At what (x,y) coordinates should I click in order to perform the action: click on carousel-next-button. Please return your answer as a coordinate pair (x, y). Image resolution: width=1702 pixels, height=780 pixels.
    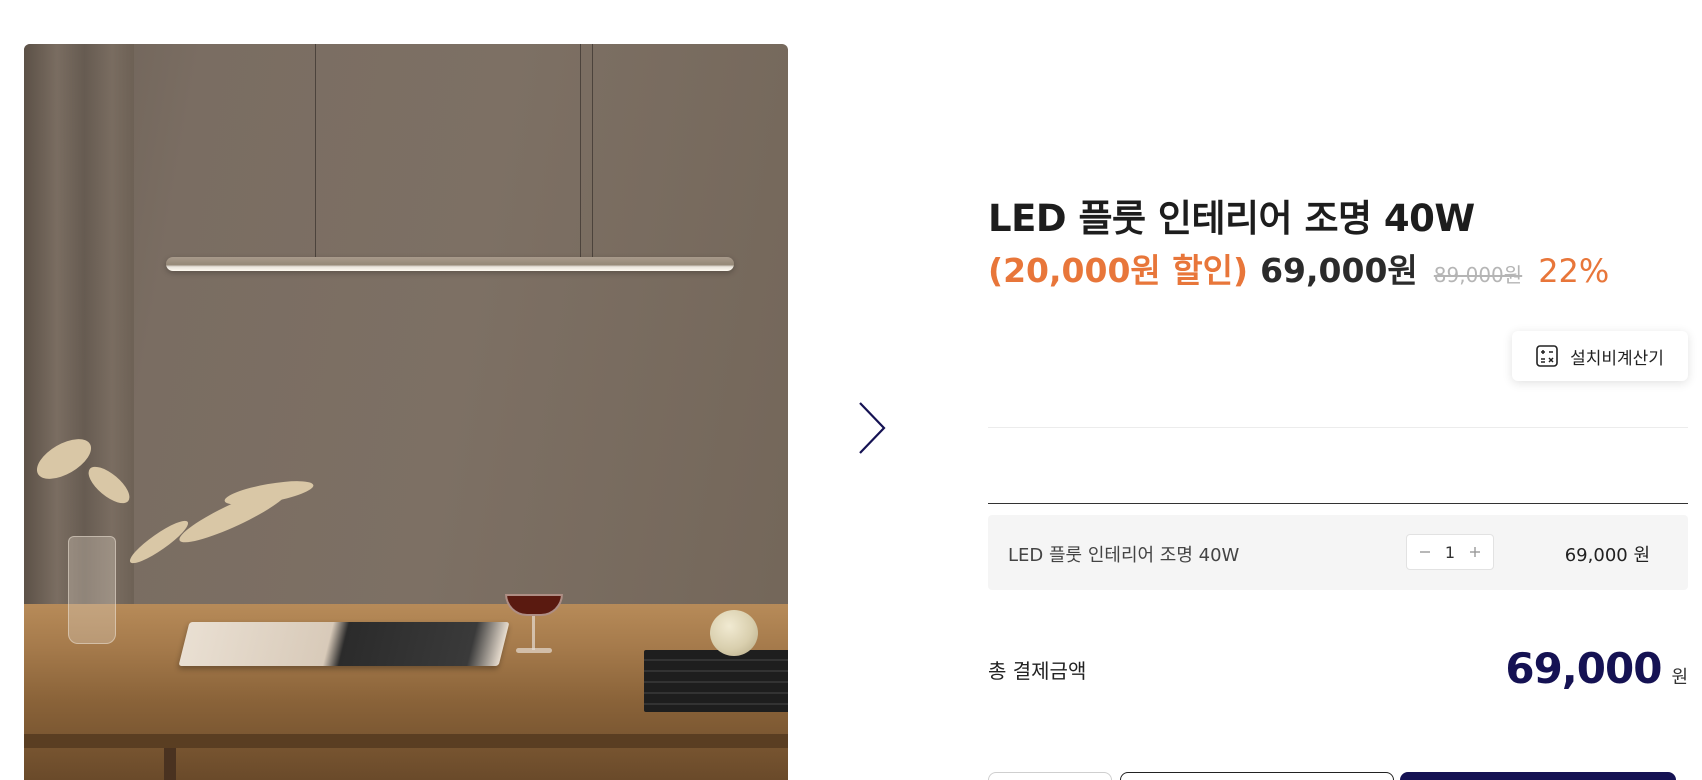
    Looking at the image, I should click on (872, 428).